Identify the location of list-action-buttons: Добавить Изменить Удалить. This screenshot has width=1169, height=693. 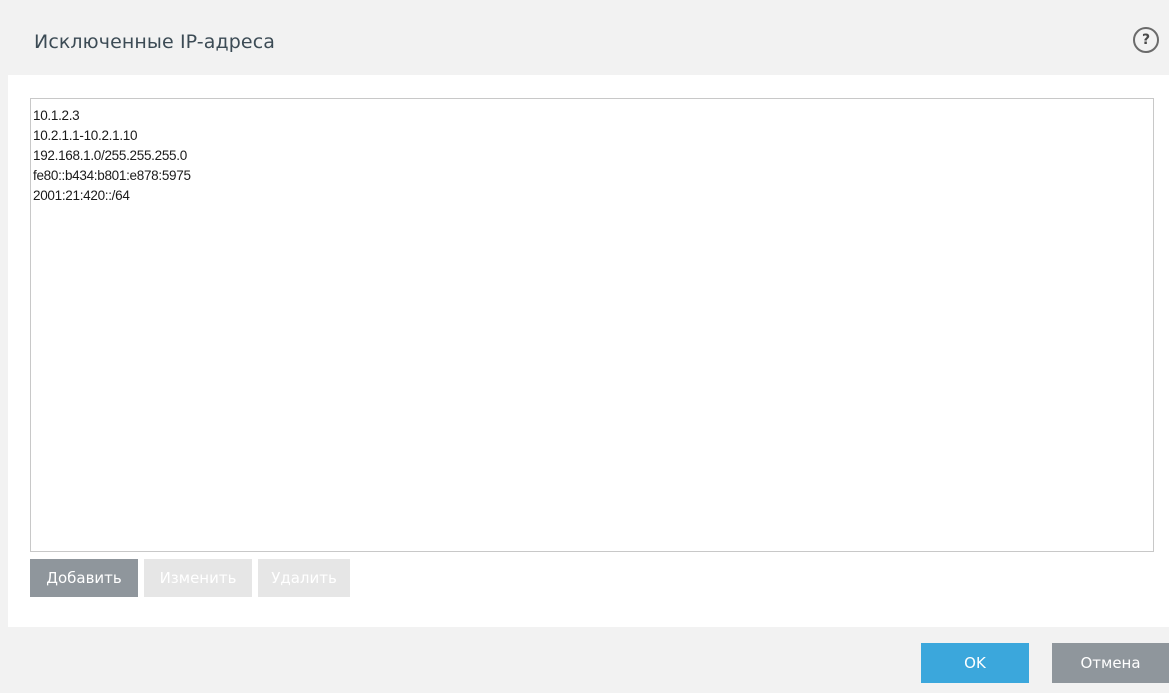
(190, 578).